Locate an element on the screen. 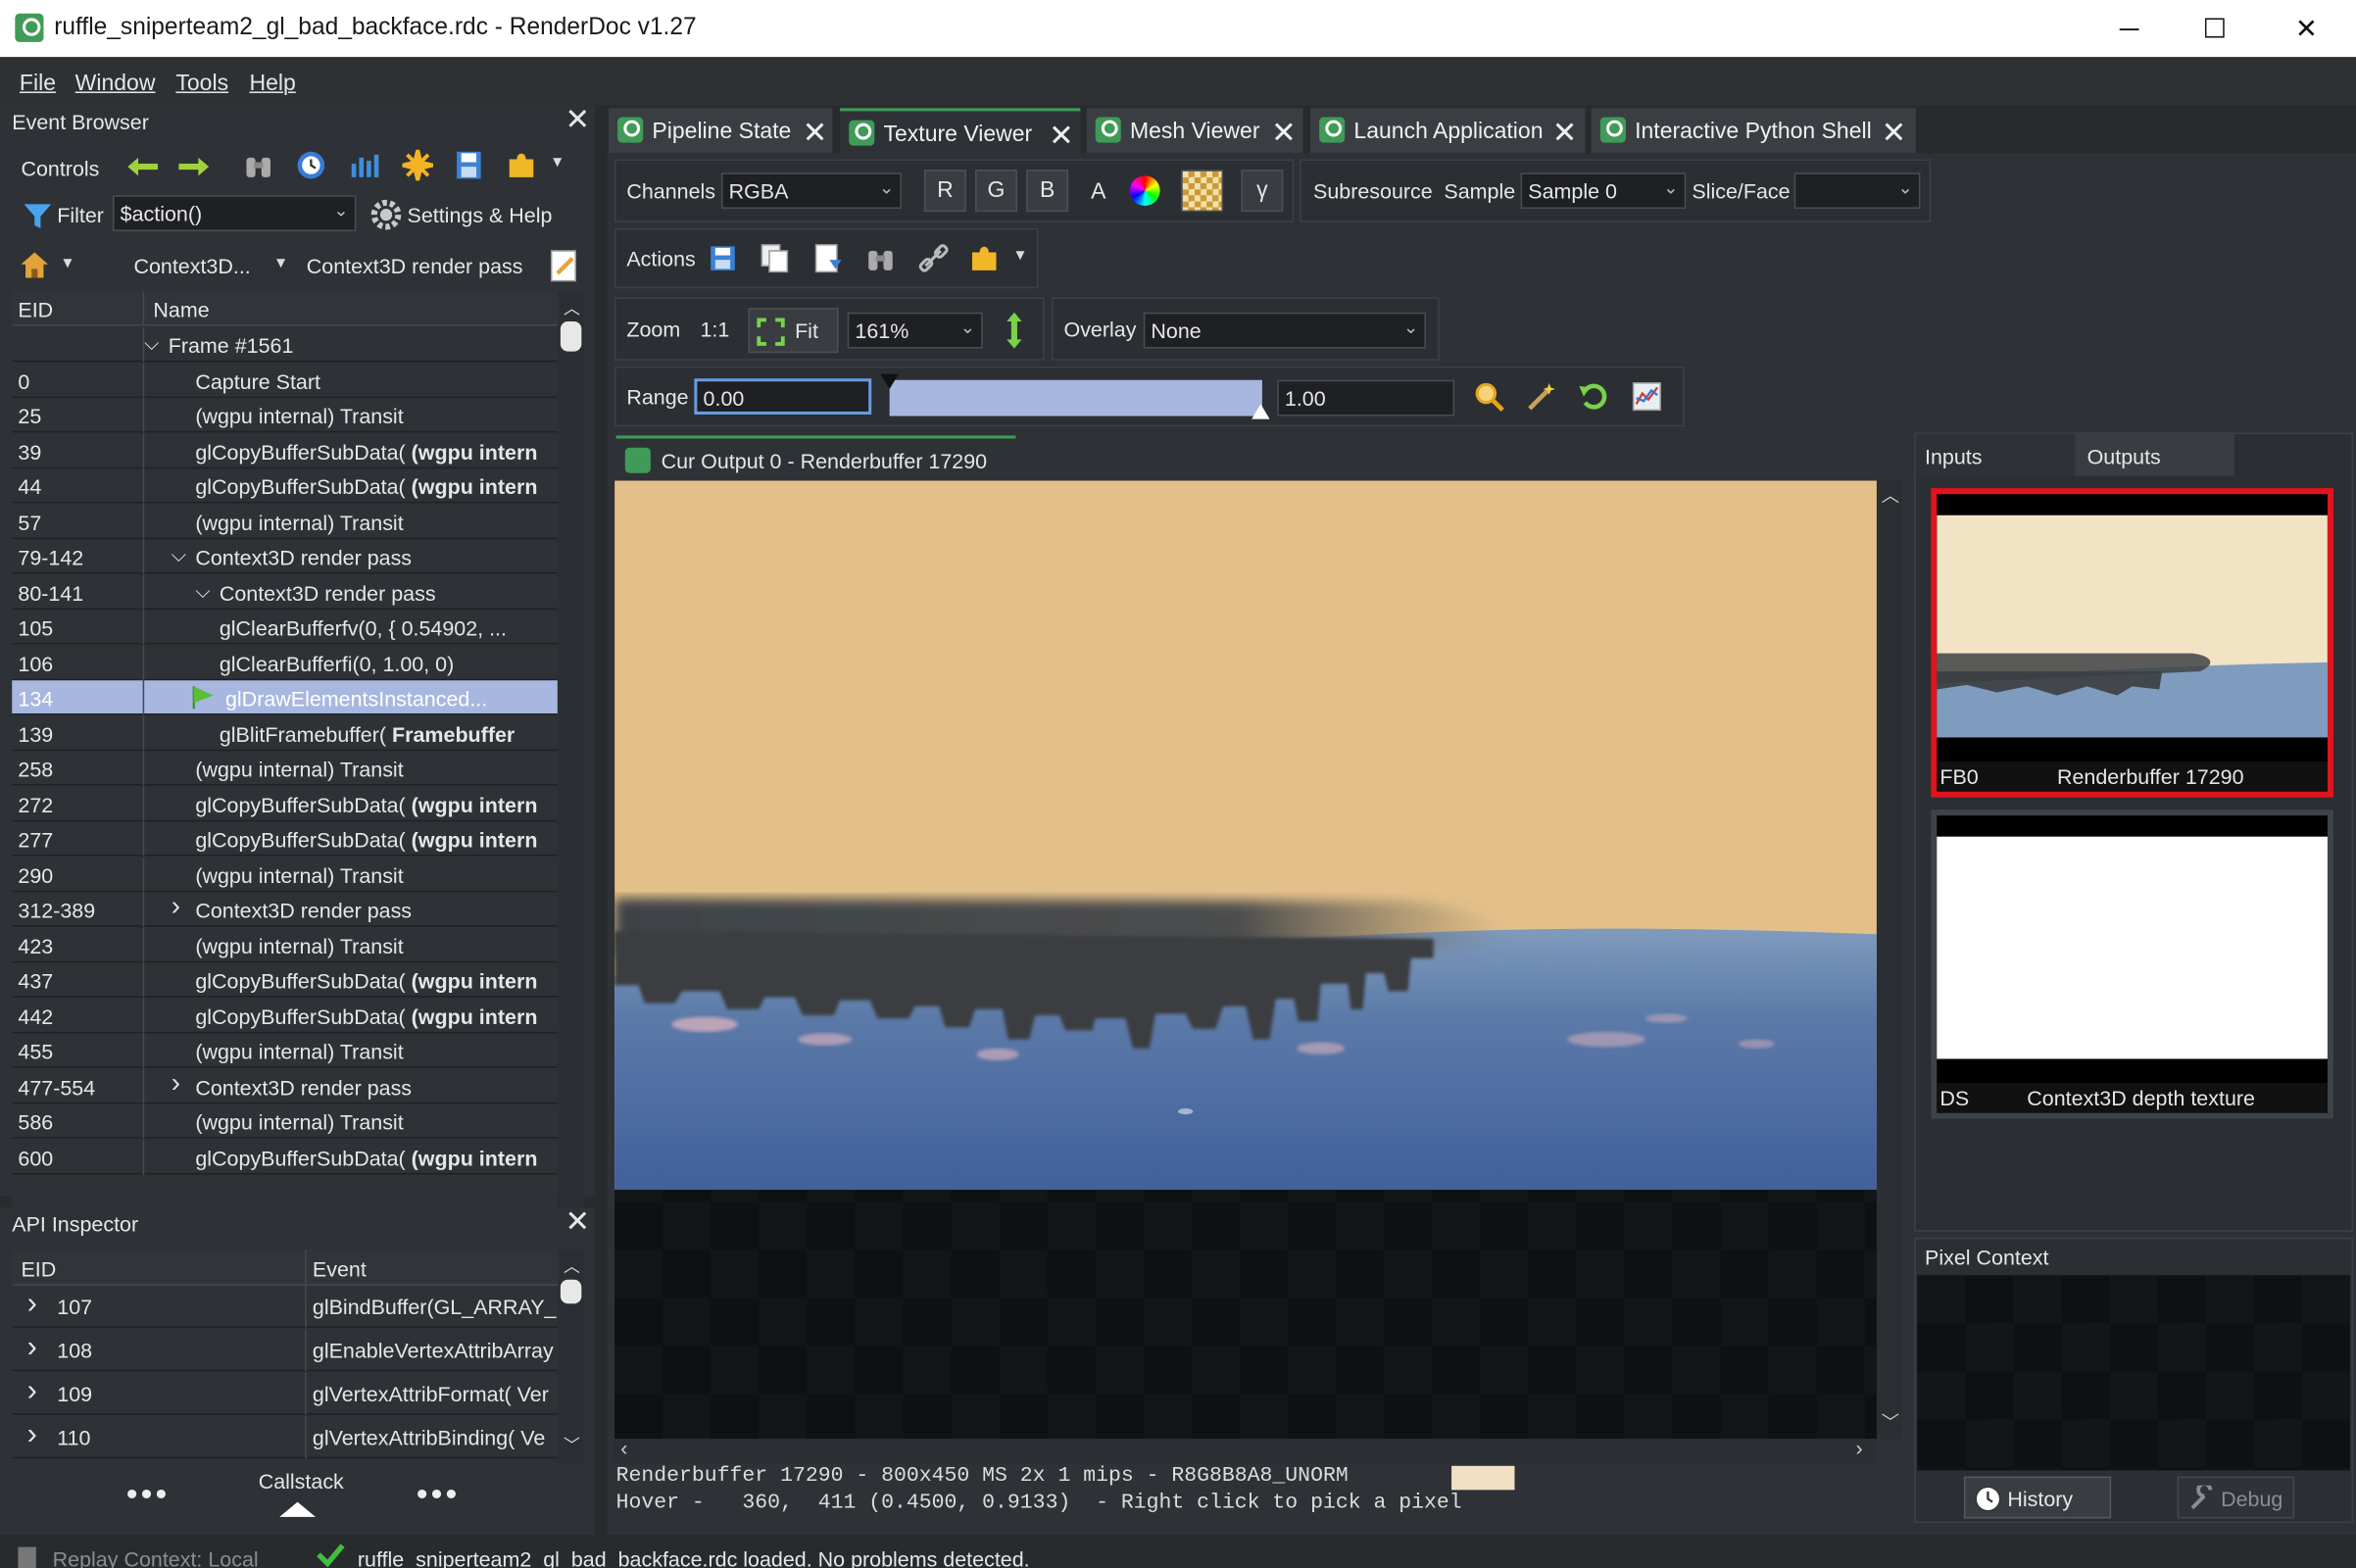  replay-context-label: Replay Context: Local is located at coordinates (156, 1557).